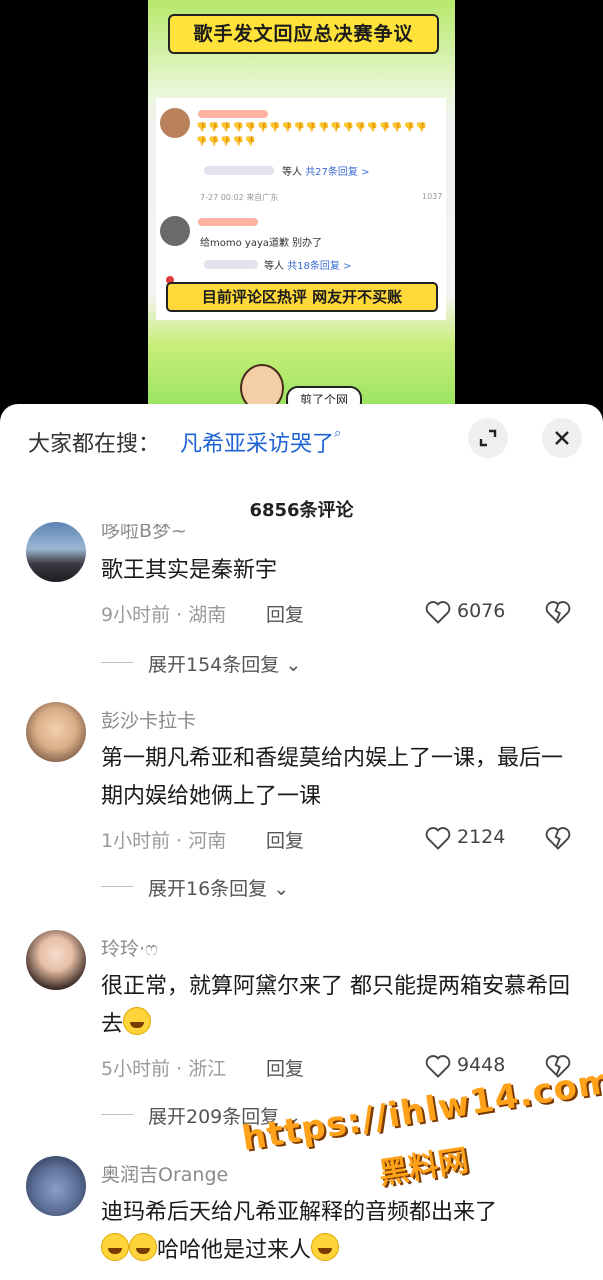  I want to click on video-comment-time: 7-27 00:02 来自广东, so click(239, 197).